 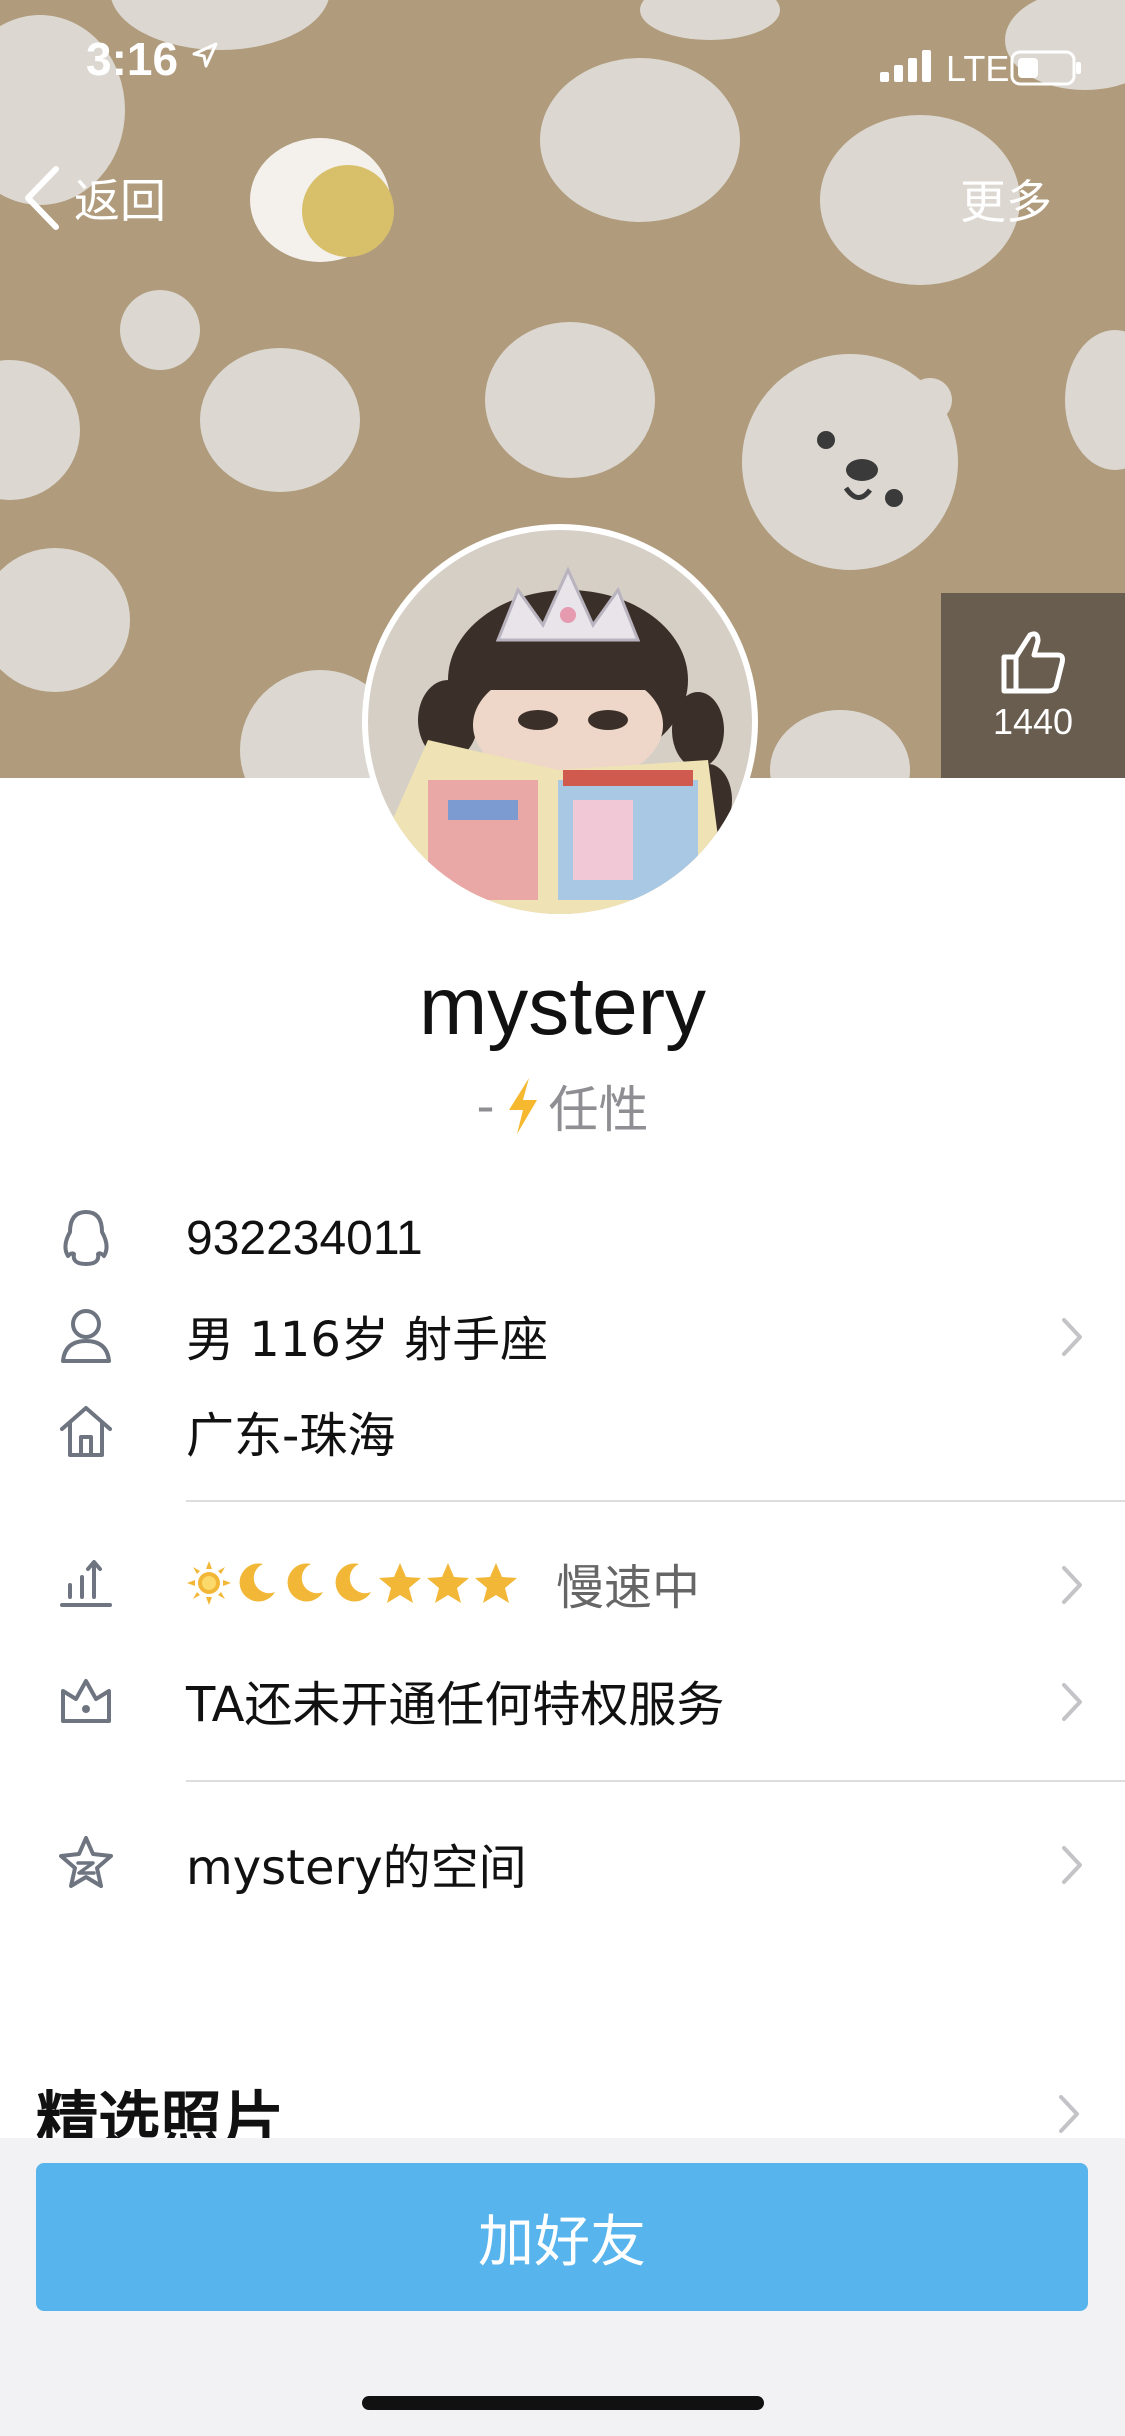 I want to click on signature-text: 任性, so click(x=598, y=1110).